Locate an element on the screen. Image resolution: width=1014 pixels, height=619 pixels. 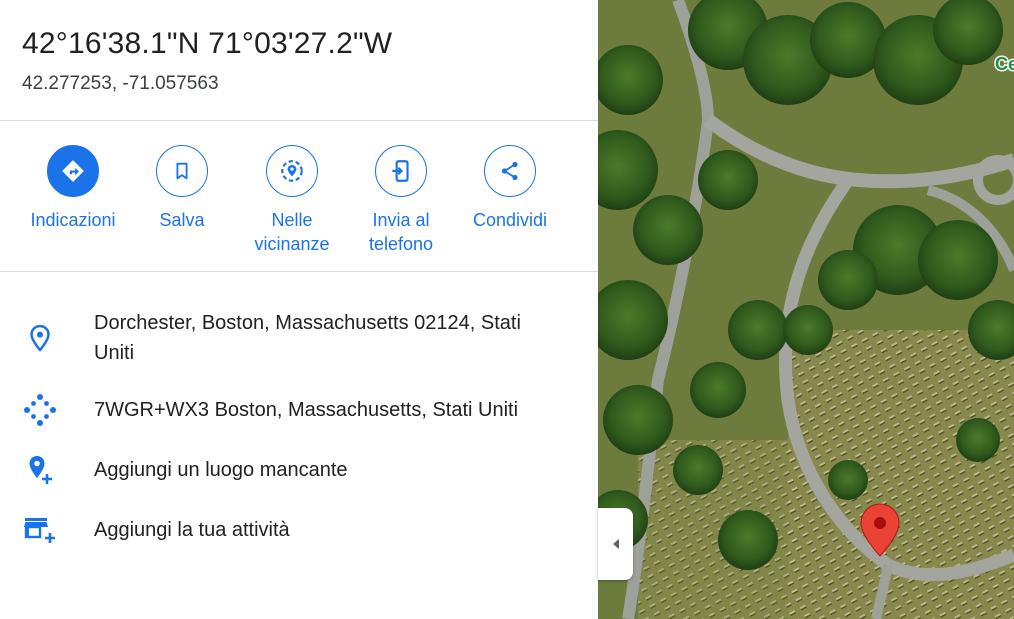
directions-icon is located at coordinates (73, 171).